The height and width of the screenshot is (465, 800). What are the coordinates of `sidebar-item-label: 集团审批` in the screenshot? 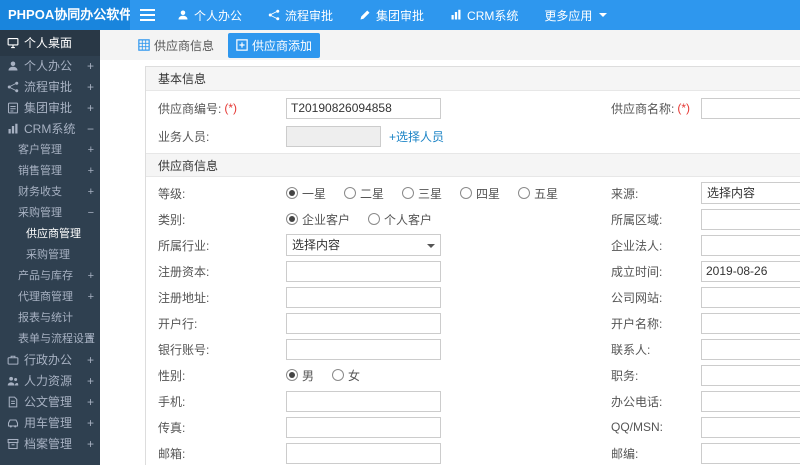 It's located at (48, 108).